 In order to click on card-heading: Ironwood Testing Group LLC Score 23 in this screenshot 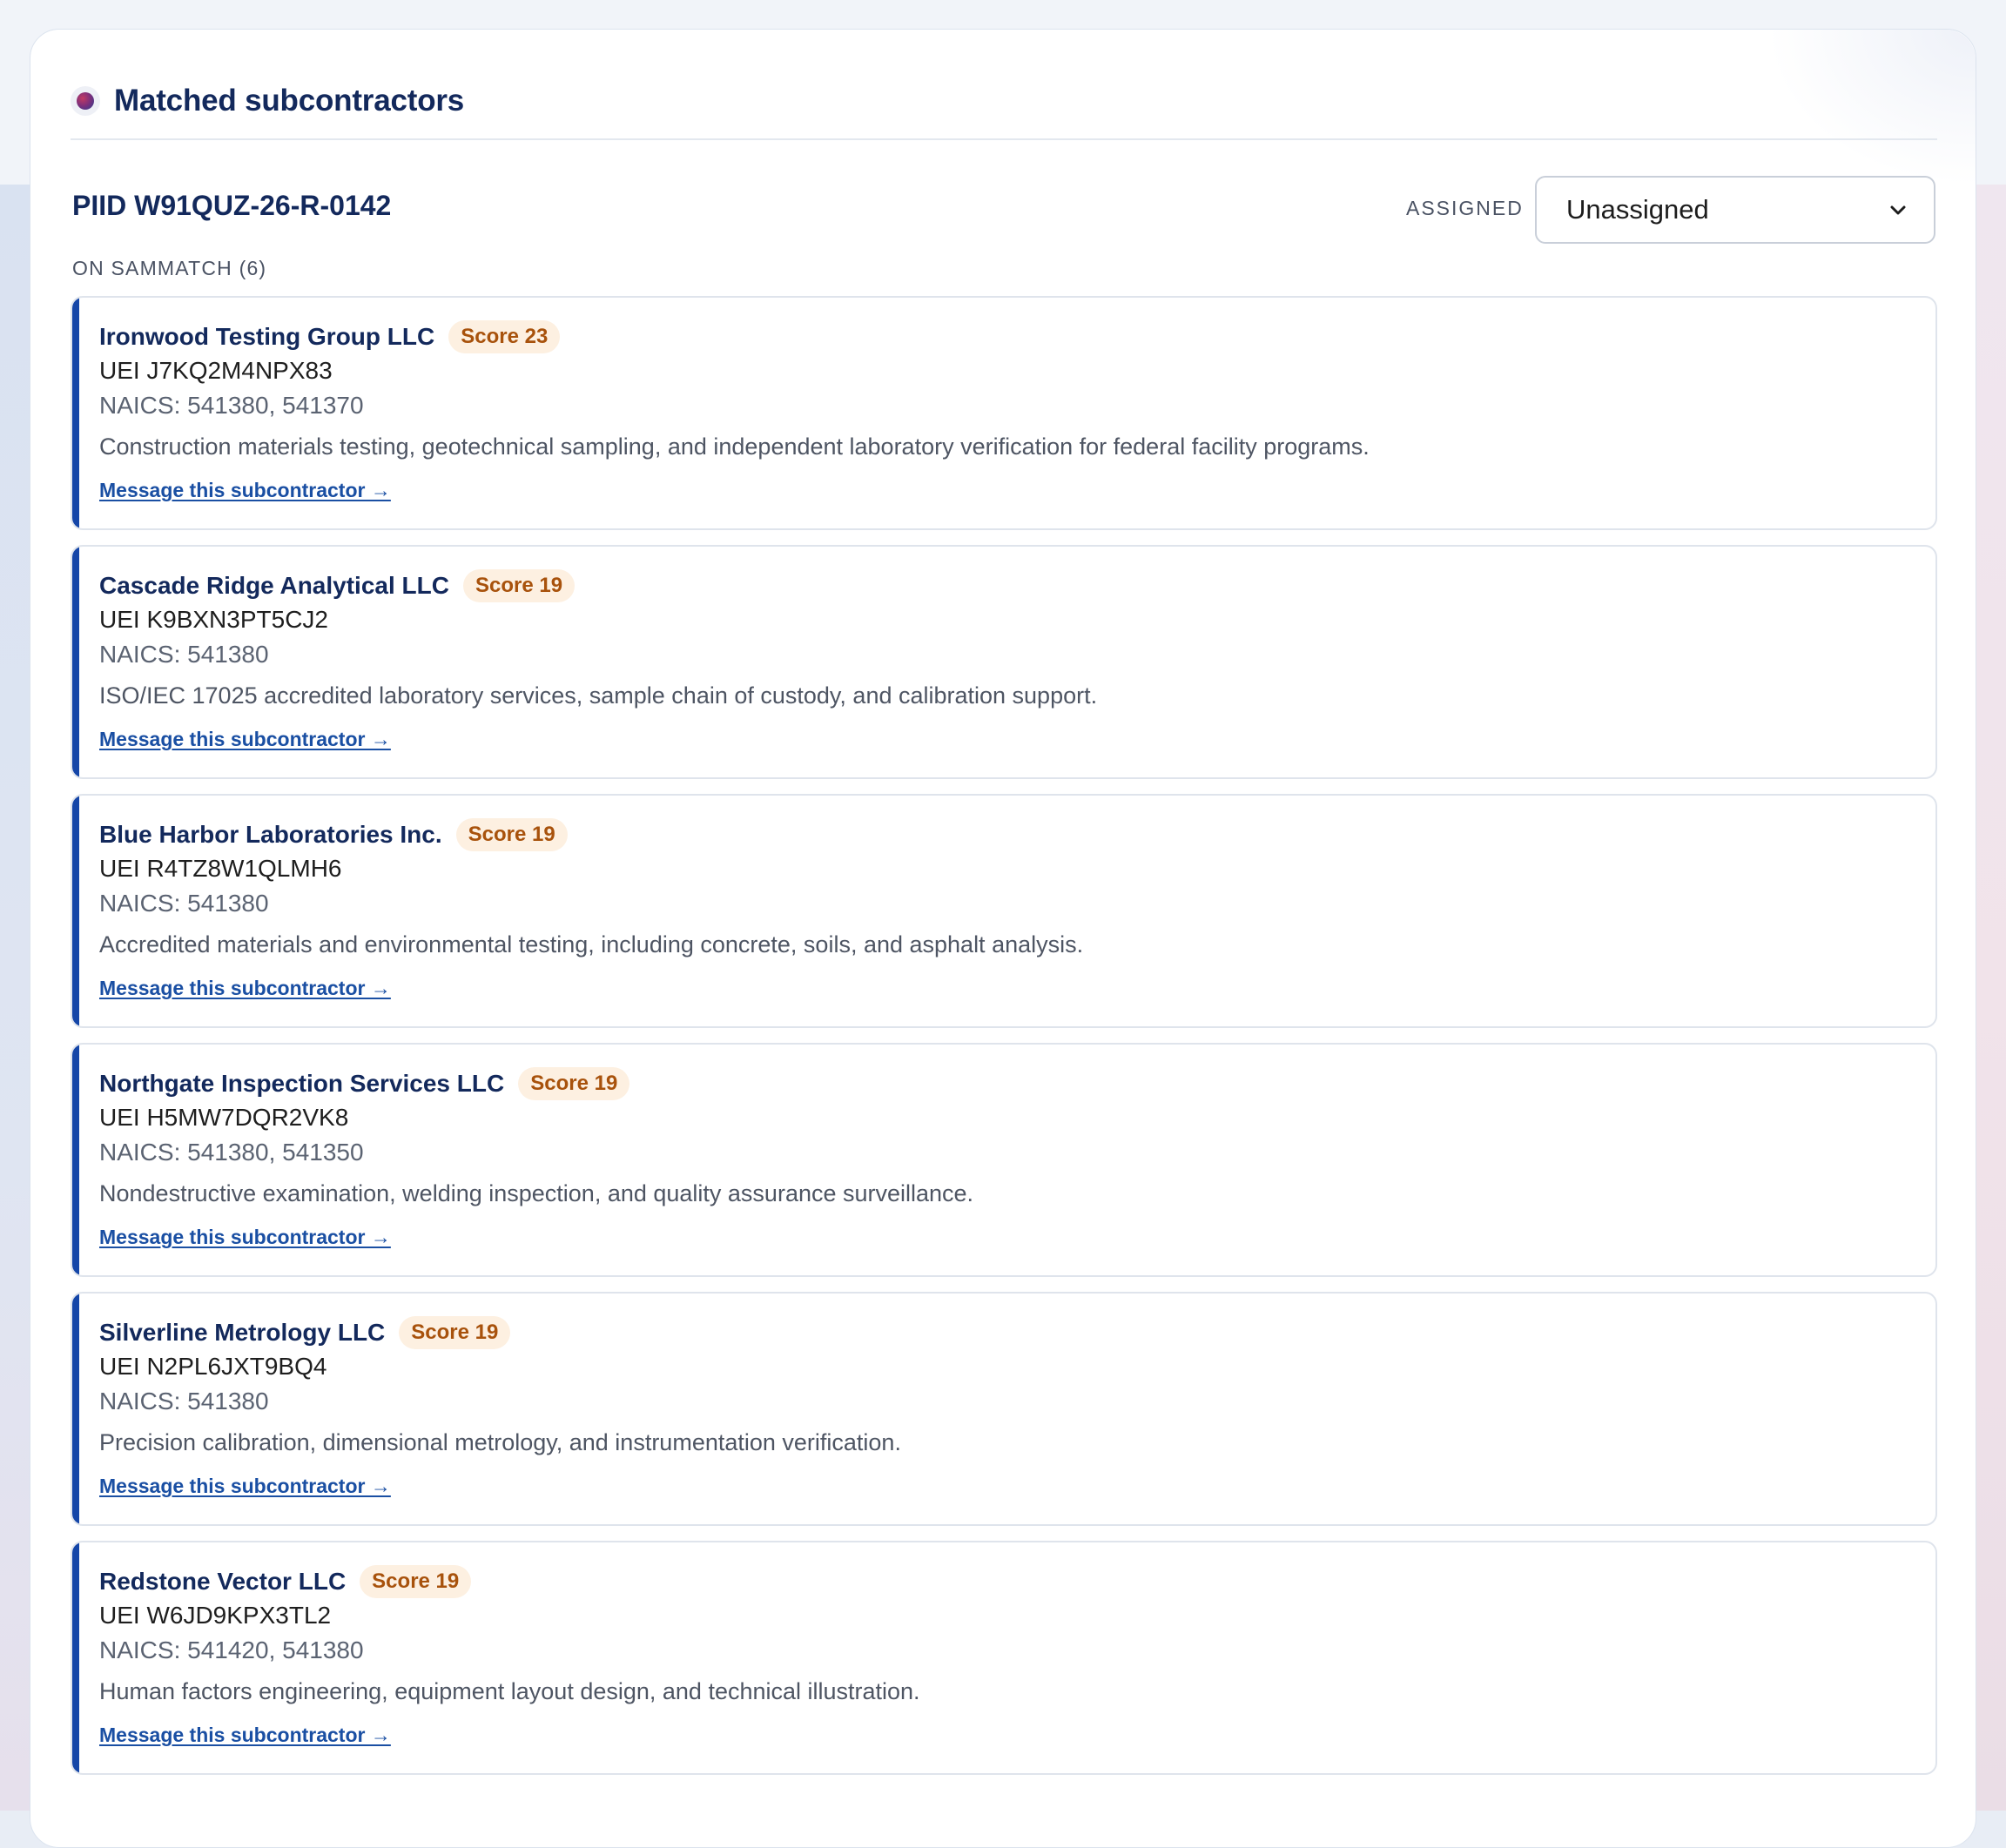, I will do `click(330, 336)`.